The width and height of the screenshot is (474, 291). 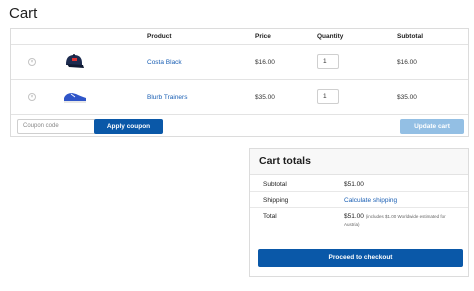 I want to click on item-subtotal: $35.00, so click(x=407, y=97).